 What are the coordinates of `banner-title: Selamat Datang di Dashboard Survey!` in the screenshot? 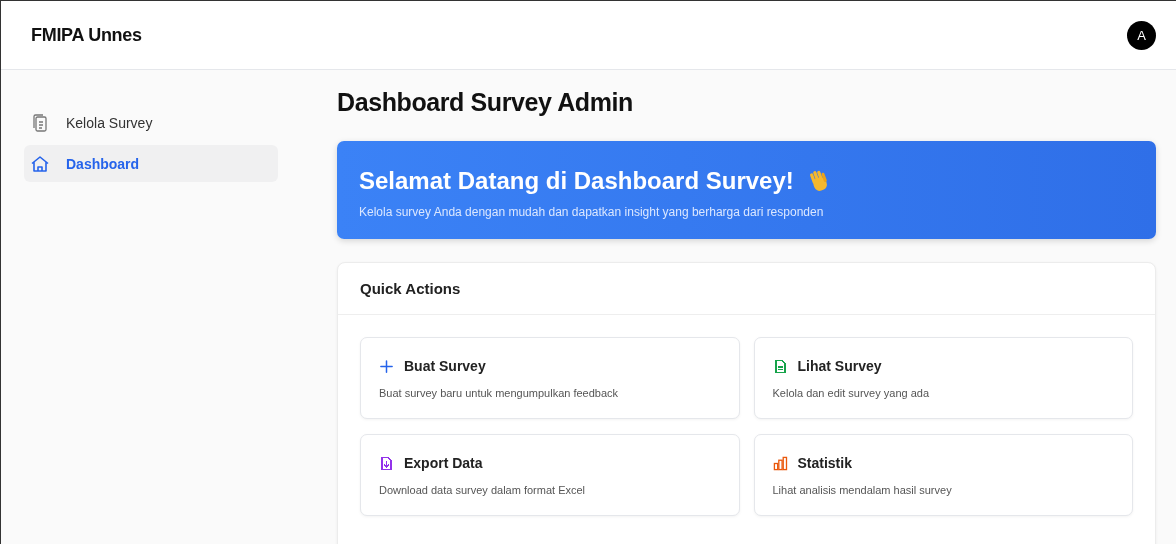 It's located at (576, 181).